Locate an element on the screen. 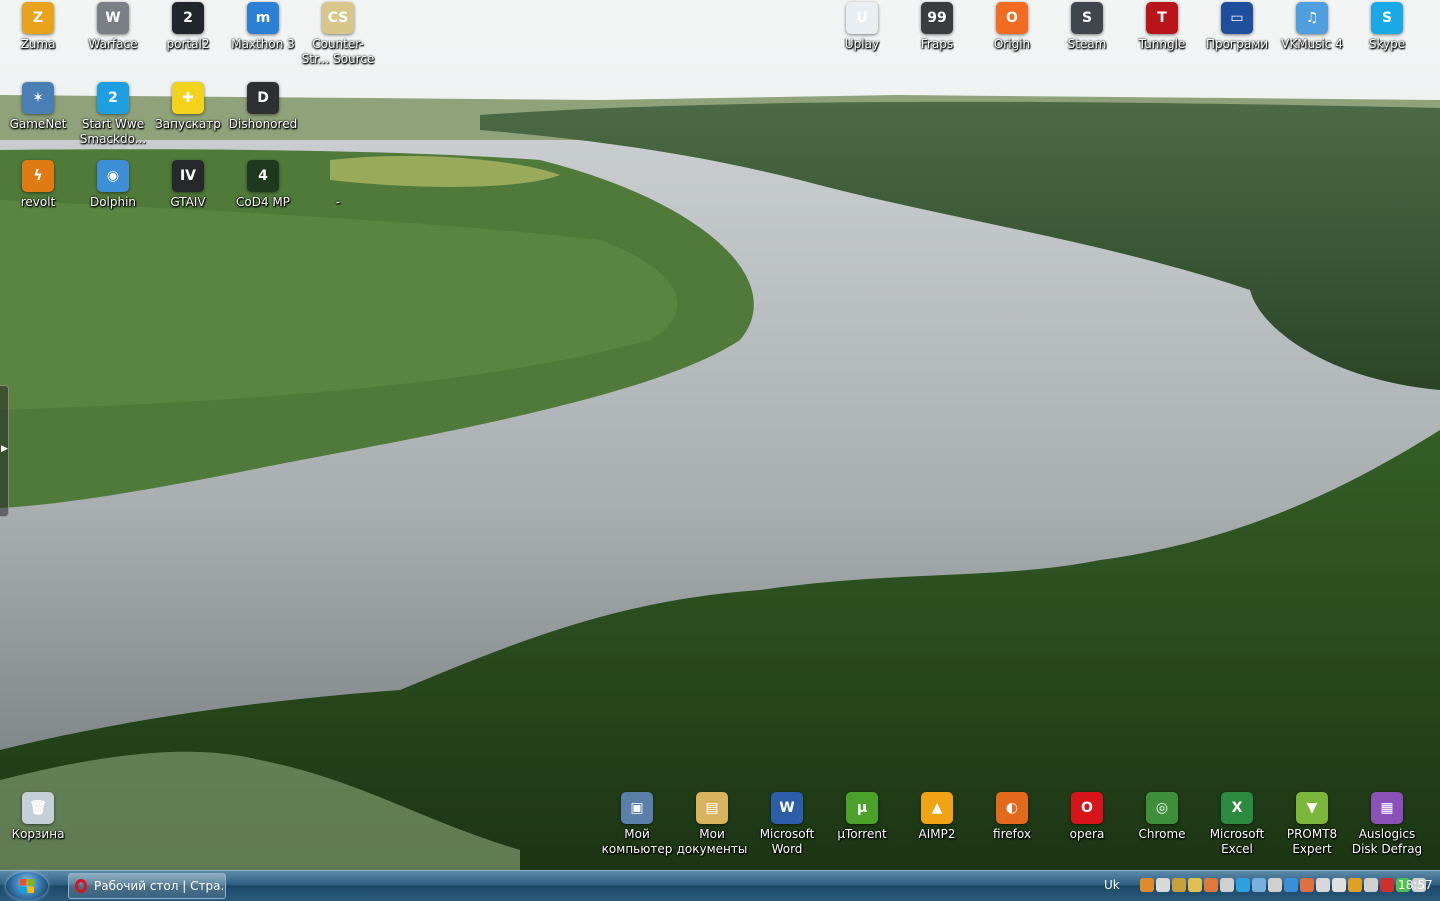 The height and width of the screenshot is (901, 1440). desktop-icon-skype: S Skype is located at coordinates (1387, 27).